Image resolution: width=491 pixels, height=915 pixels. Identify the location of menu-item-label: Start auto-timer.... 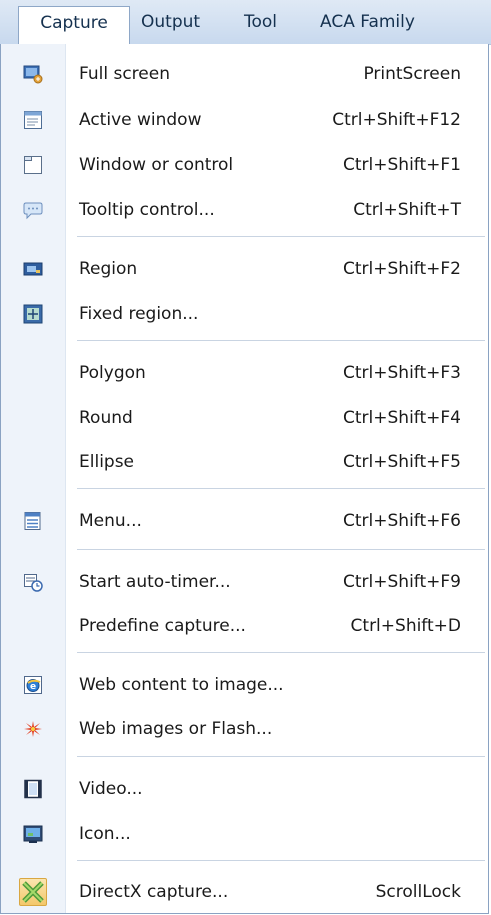
(155, 582).